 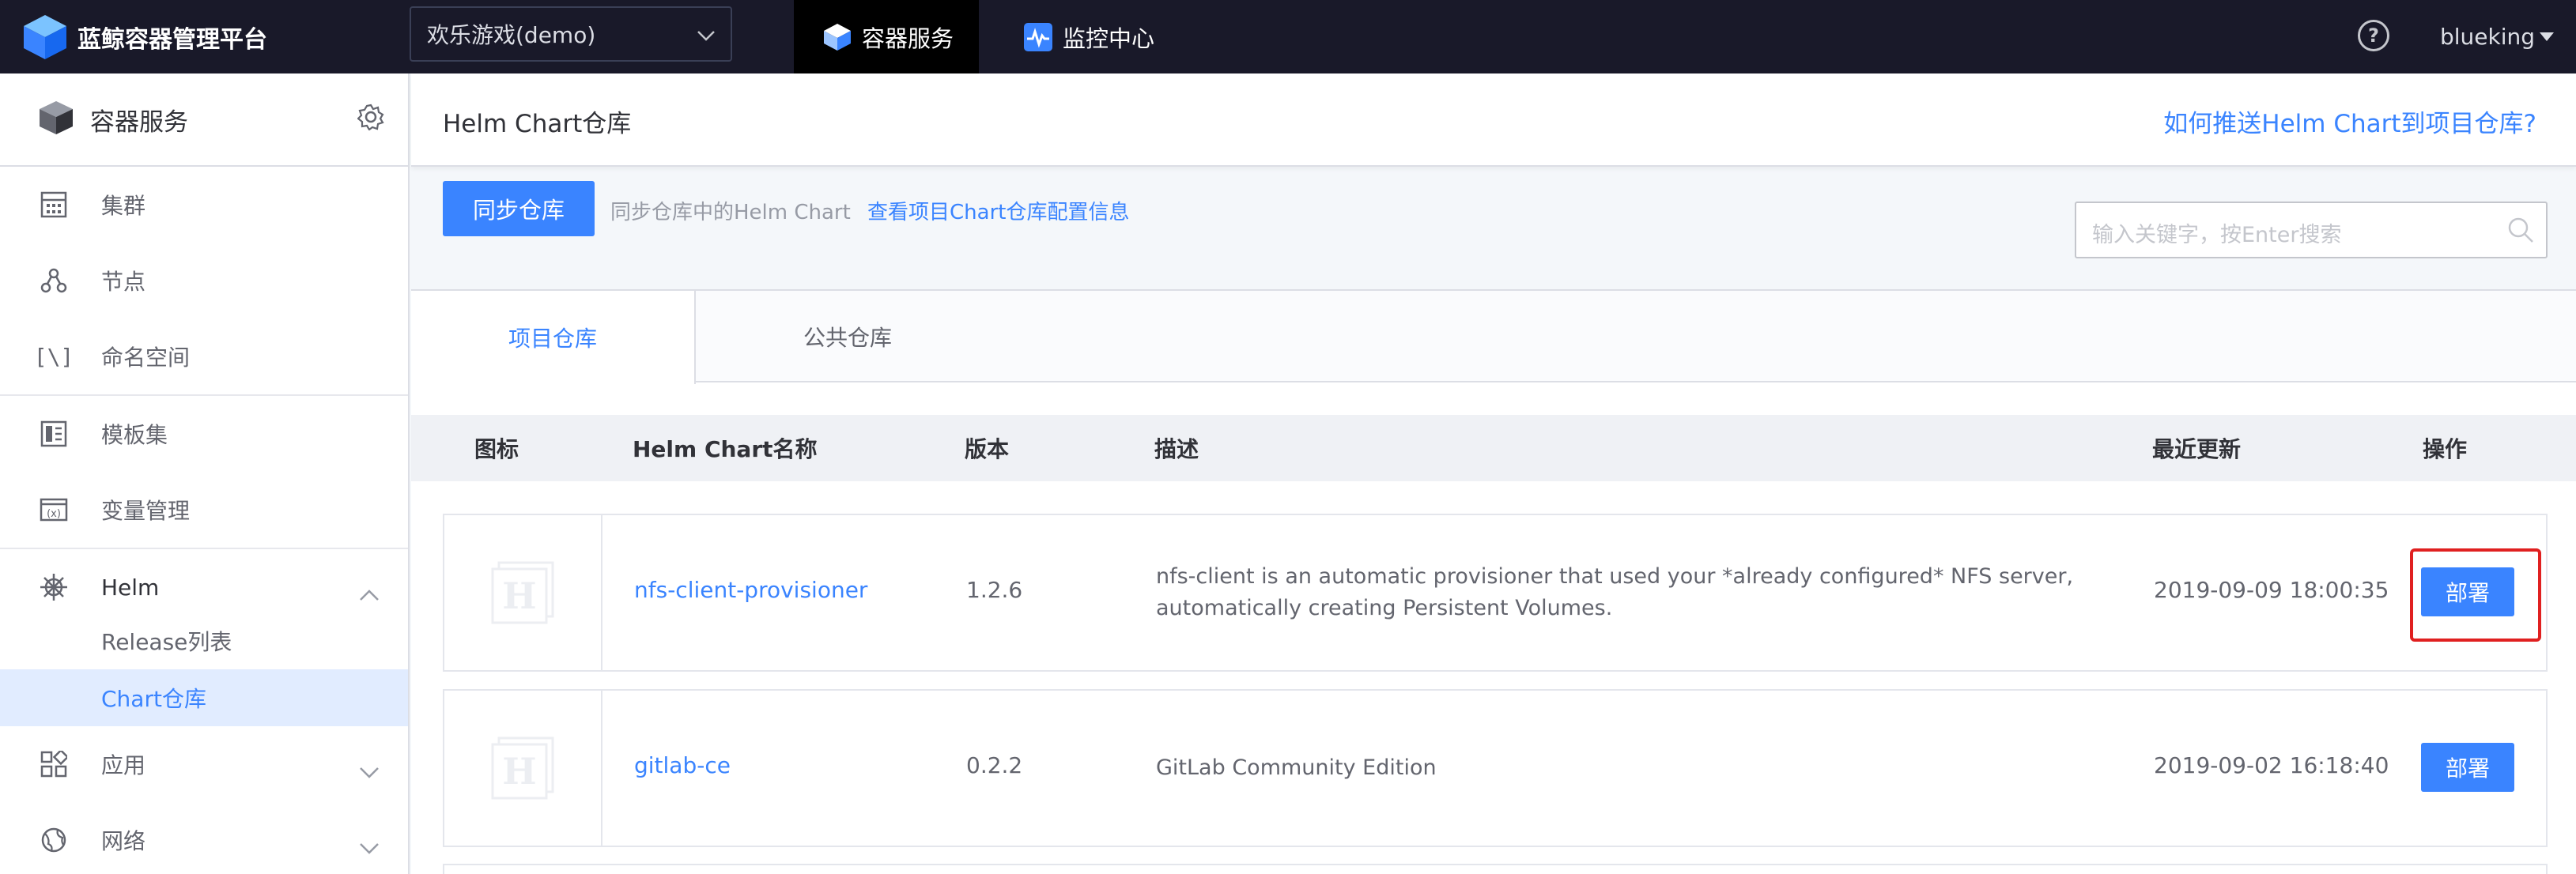 What do you see at coordinates (553, 337) in the screenshot?
I see `tab-project-repo: 项目仓库` at bounding box center [553, 337].